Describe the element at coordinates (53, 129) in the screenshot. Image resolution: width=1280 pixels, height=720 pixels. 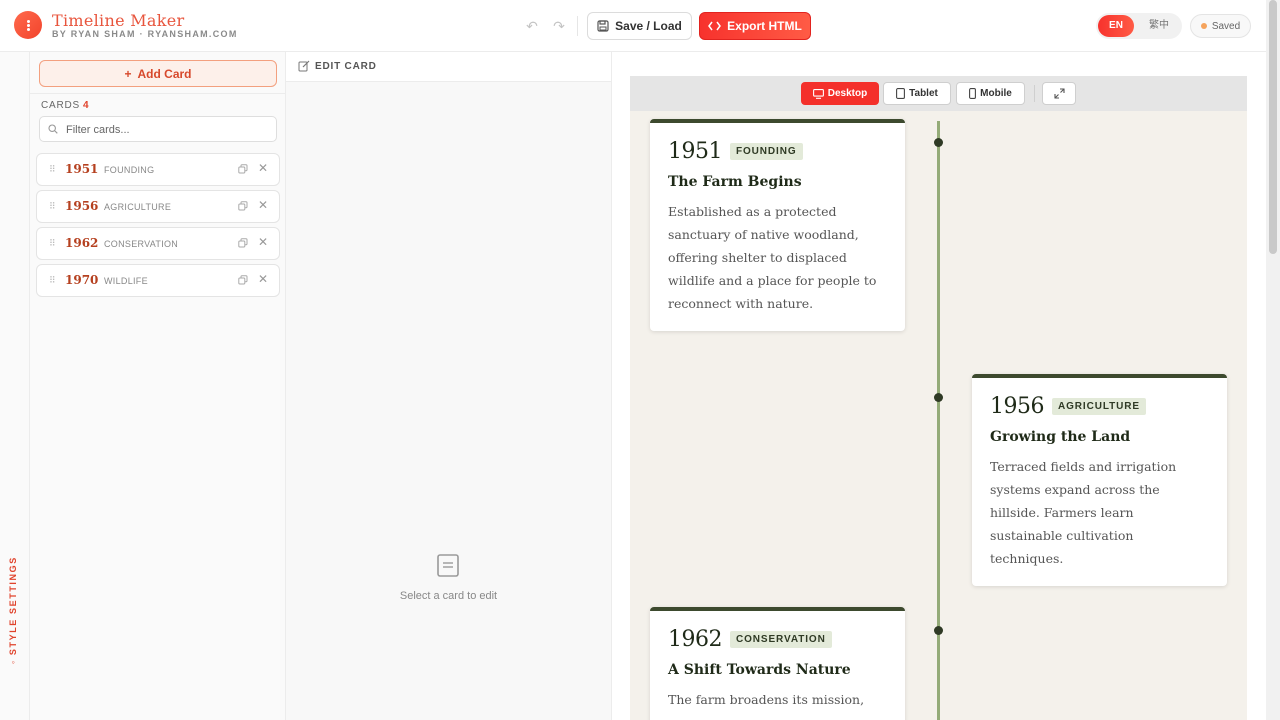
I see `search-icon` at that location.